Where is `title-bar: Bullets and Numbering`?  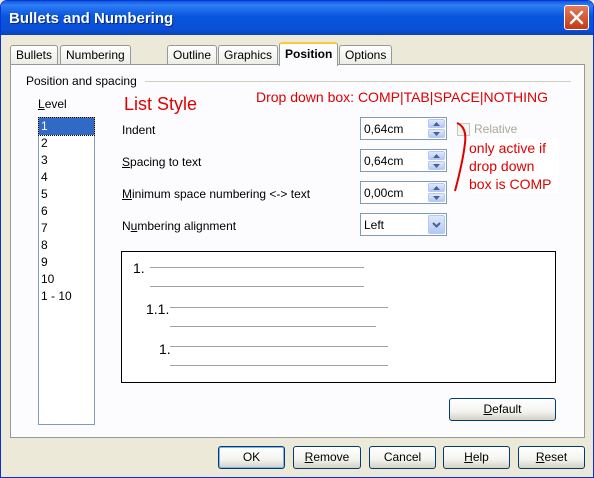 title-bar: Bullets and Numbering is located at coordinates (297, 18).